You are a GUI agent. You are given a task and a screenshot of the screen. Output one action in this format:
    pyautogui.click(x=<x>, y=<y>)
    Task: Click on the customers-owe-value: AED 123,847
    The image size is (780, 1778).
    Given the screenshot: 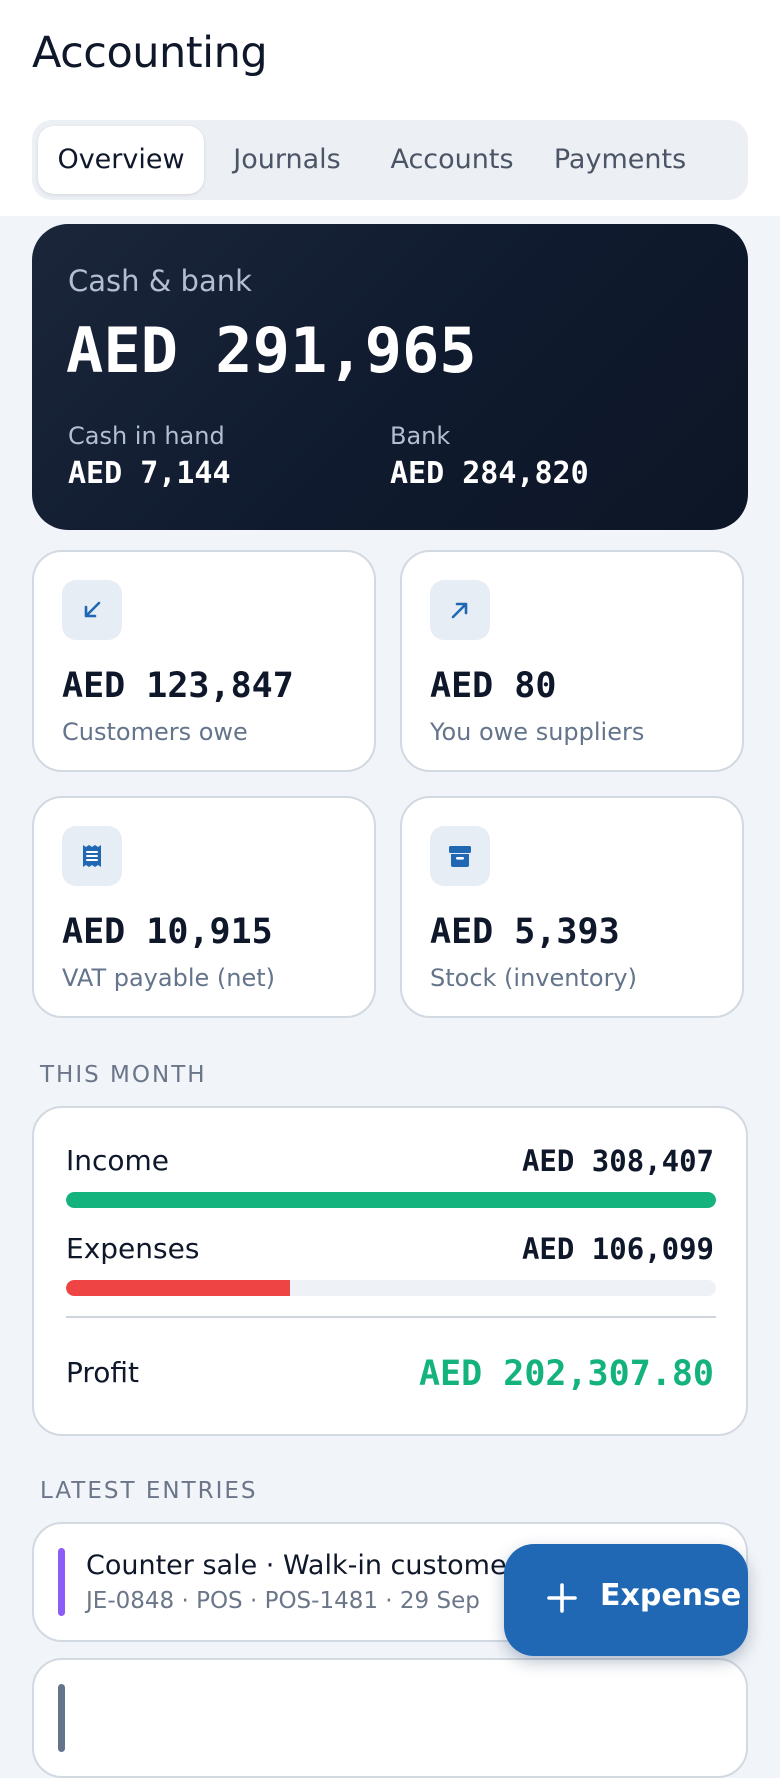 What is the action you would take?
    pyautogui.click(x=178, y=686)
    